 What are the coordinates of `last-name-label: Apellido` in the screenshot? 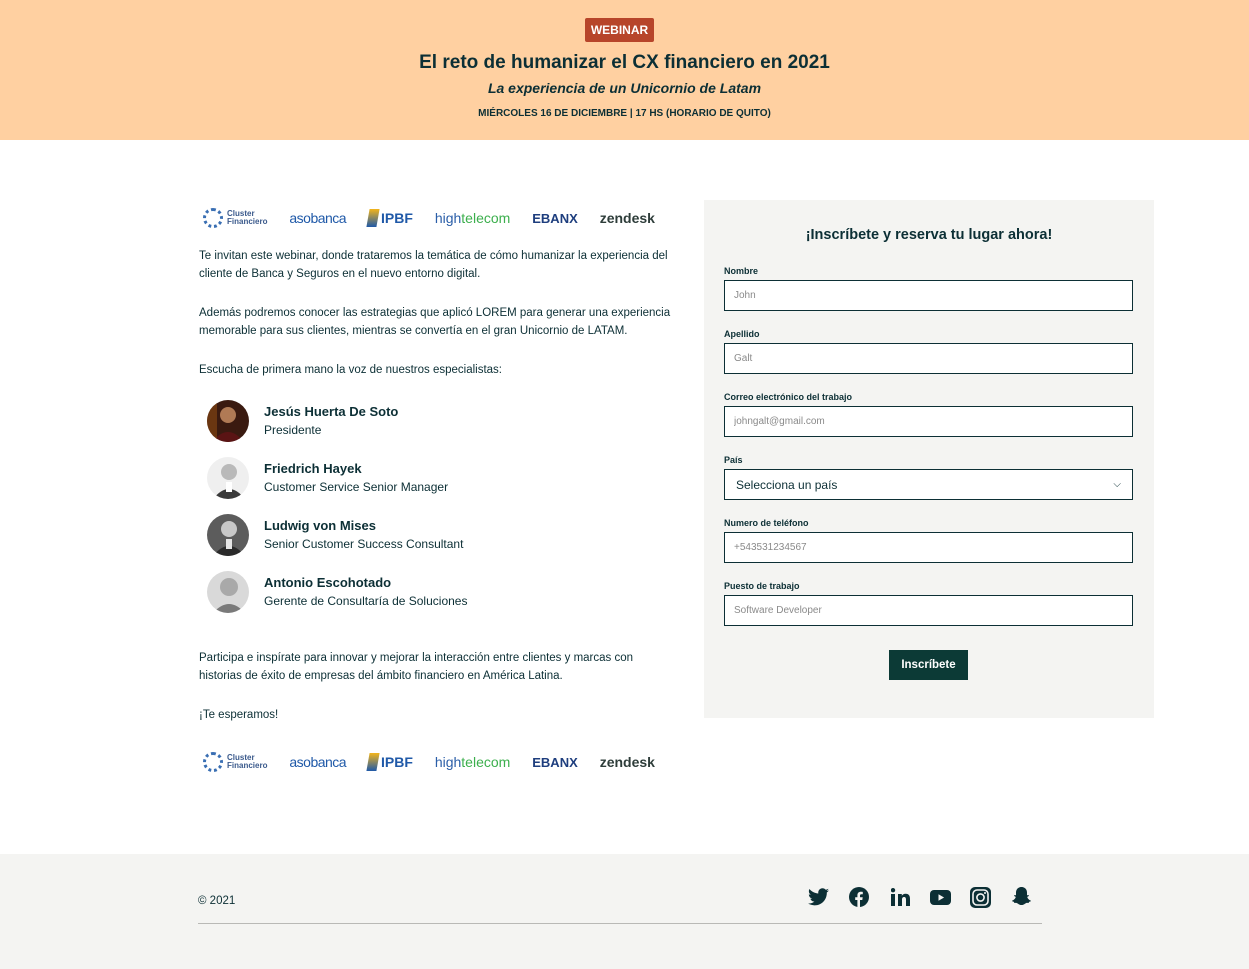 It's located at (742, 334).